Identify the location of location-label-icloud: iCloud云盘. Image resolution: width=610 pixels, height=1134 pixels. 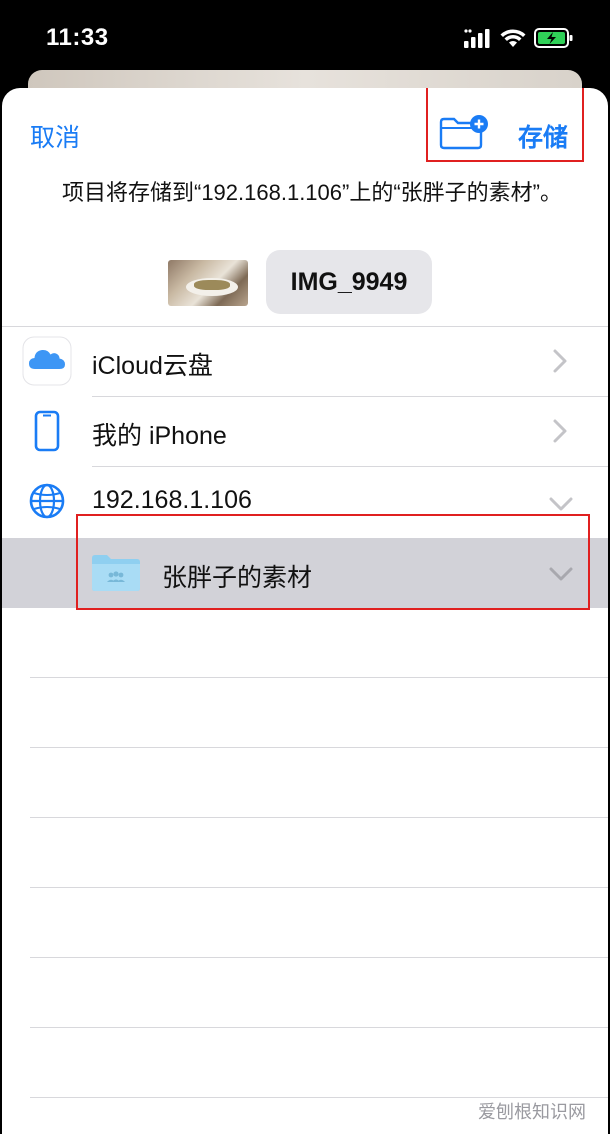
(152, 366).